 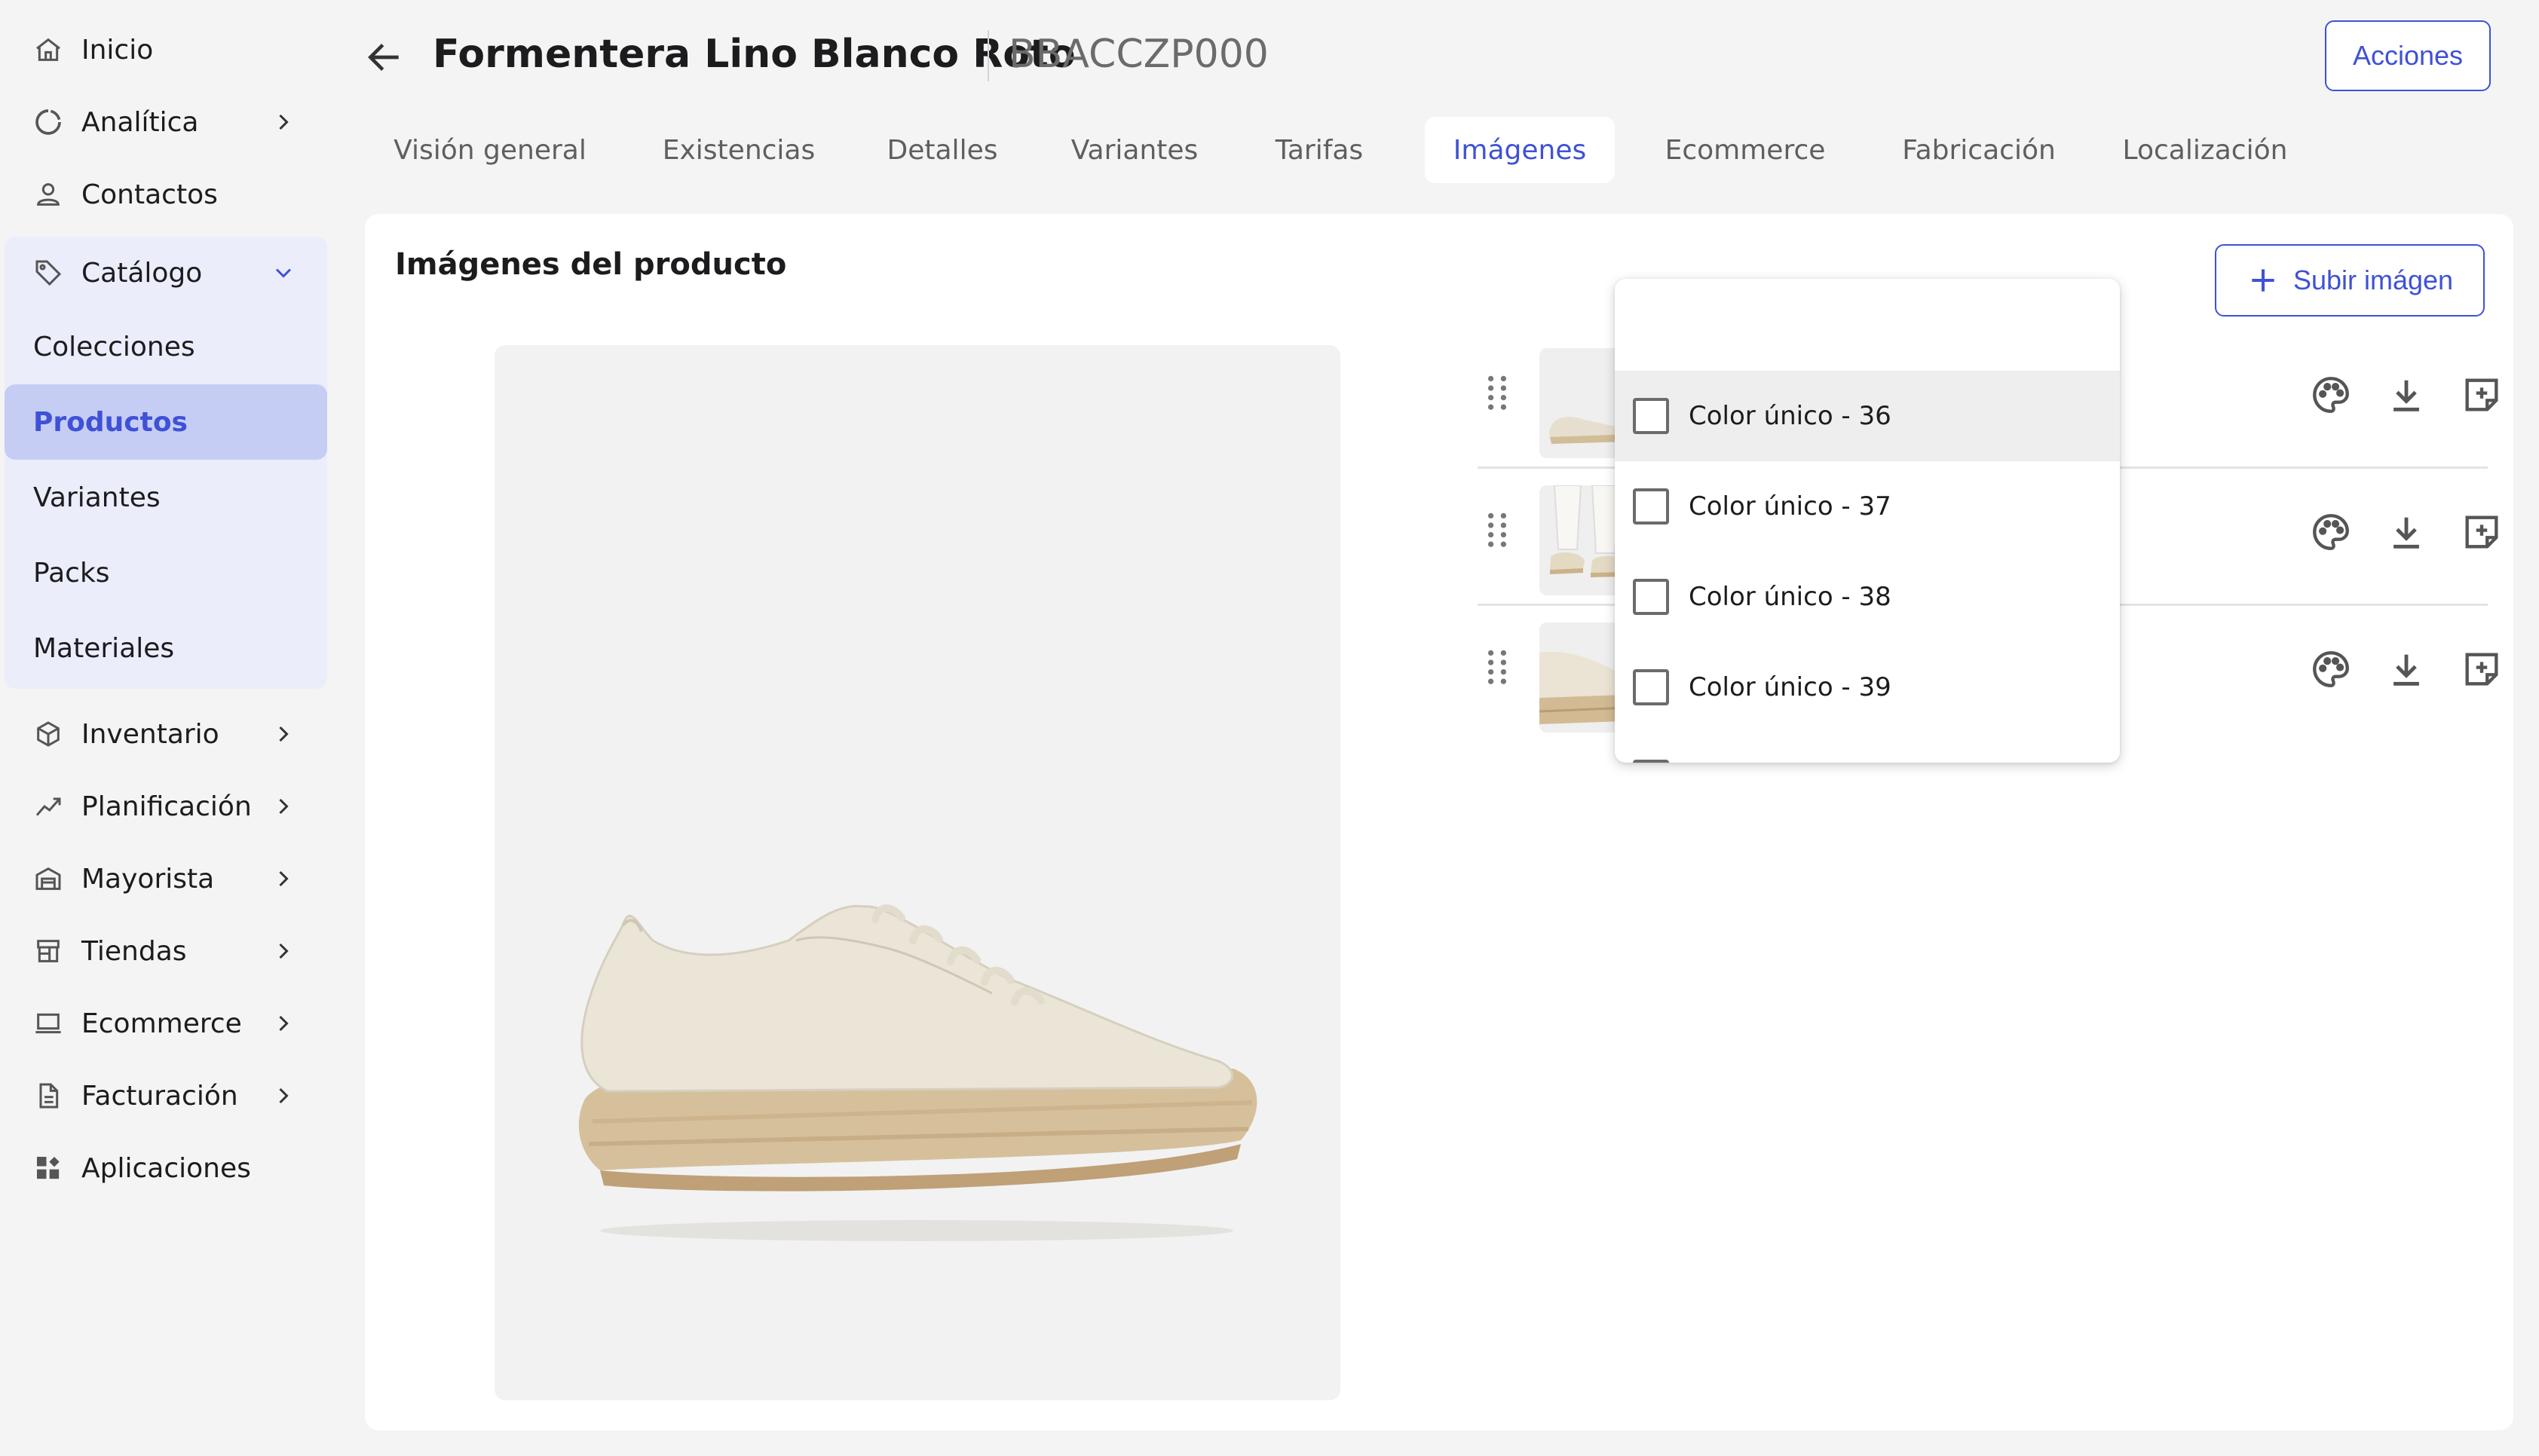 What do you see at coordinates (988, 55) in the screenshot?
I see `title-separator` at bounding box center [988, 55].